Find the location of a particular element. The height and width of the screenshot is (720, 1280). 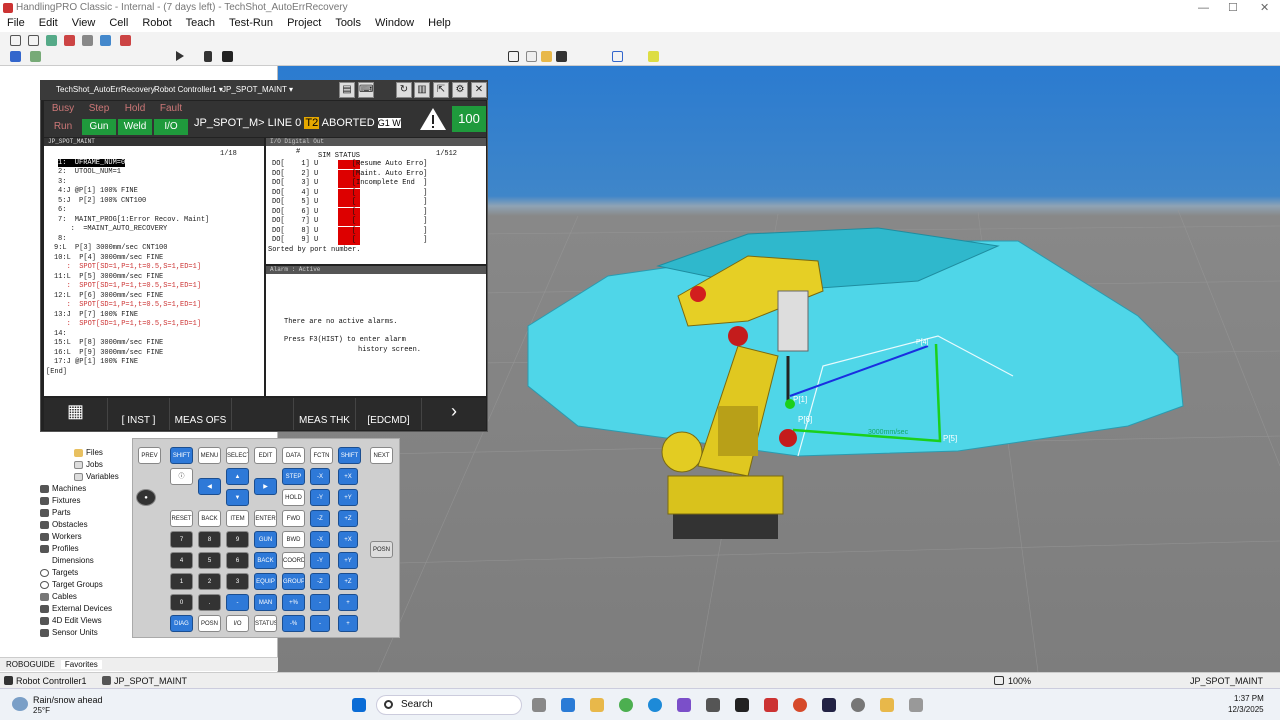

jog-j8-plus: + is located at coordinates (348, 623).